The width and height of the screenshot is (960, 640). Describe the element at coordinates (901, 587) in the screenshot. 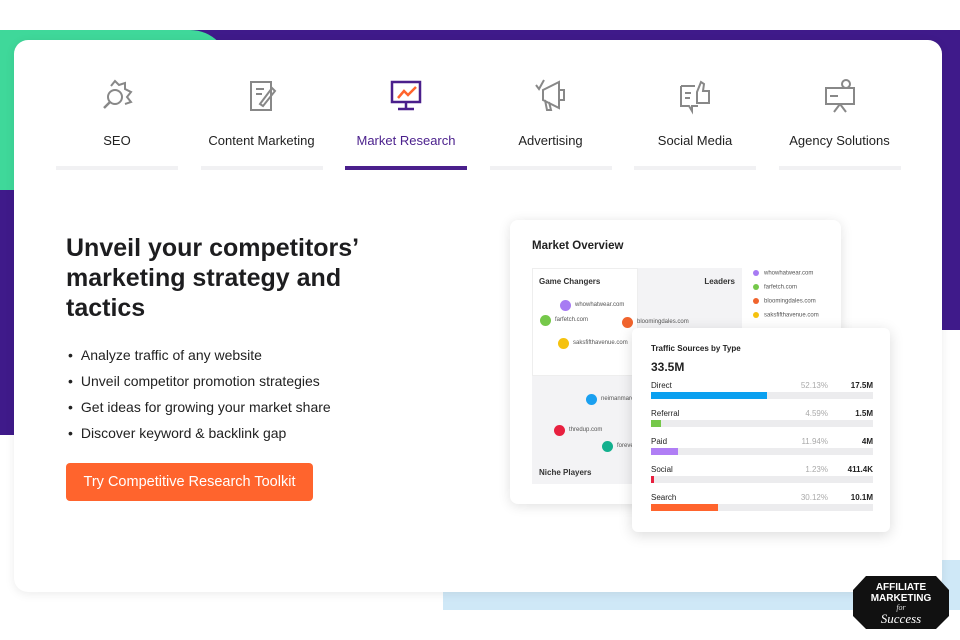

I see `svg-text: AFFILIATE` at that location.